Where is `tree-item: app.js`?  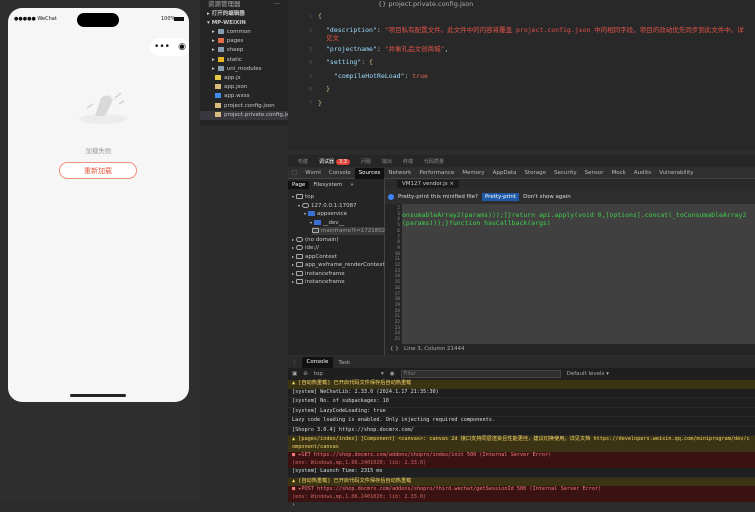 tree-item: app.js is located at coordinates (244, 78).